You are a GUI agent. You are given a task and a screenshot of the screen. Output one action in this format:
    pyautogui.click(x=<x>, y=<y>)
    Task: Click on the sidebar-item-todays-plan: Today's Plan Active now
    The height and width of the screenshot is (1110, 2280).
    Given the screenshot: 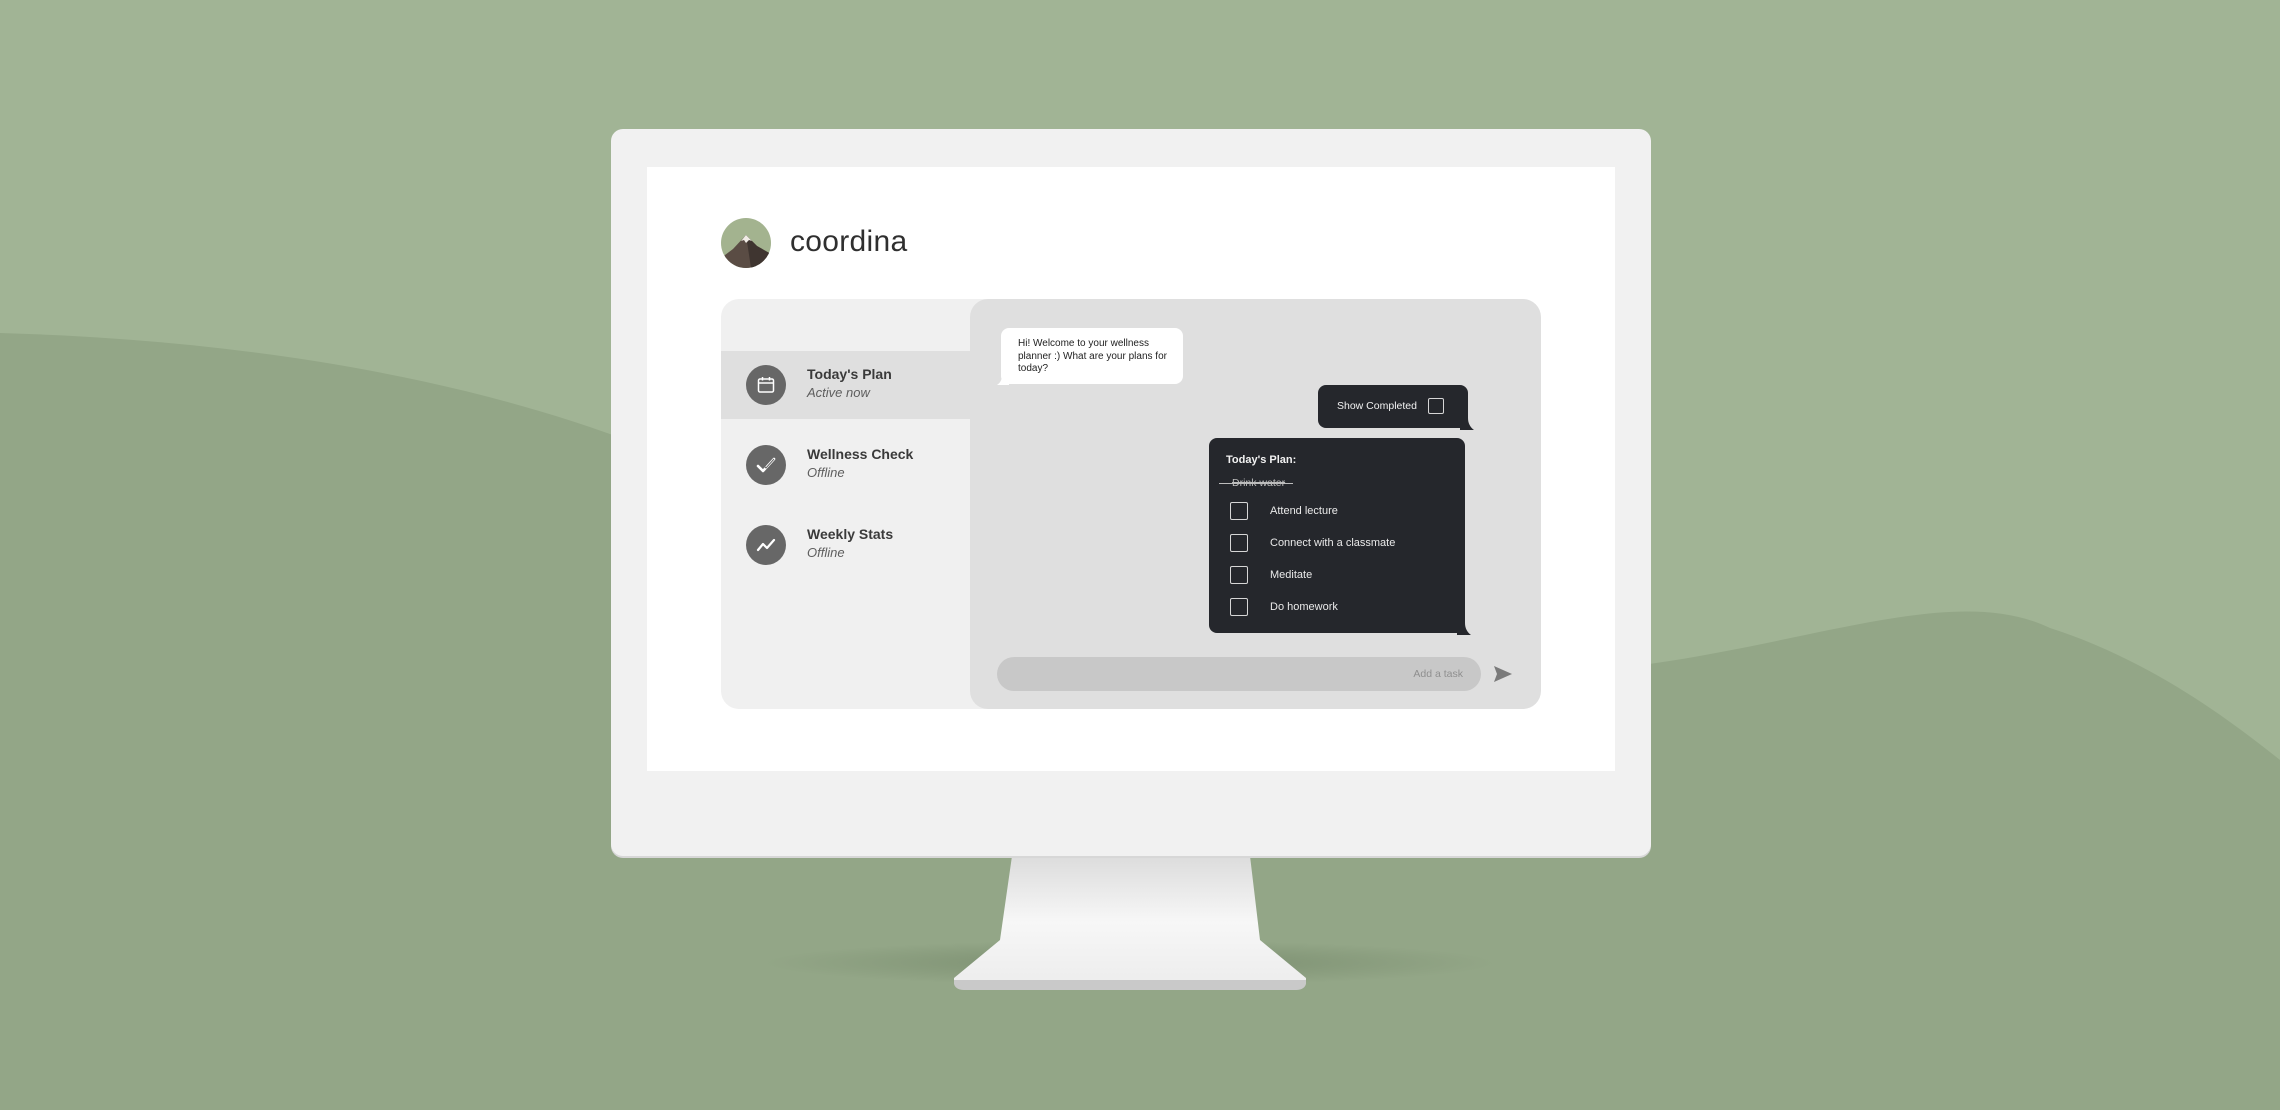 What is the action you would take?
    pyautogui.click(x=845, y=385)
    